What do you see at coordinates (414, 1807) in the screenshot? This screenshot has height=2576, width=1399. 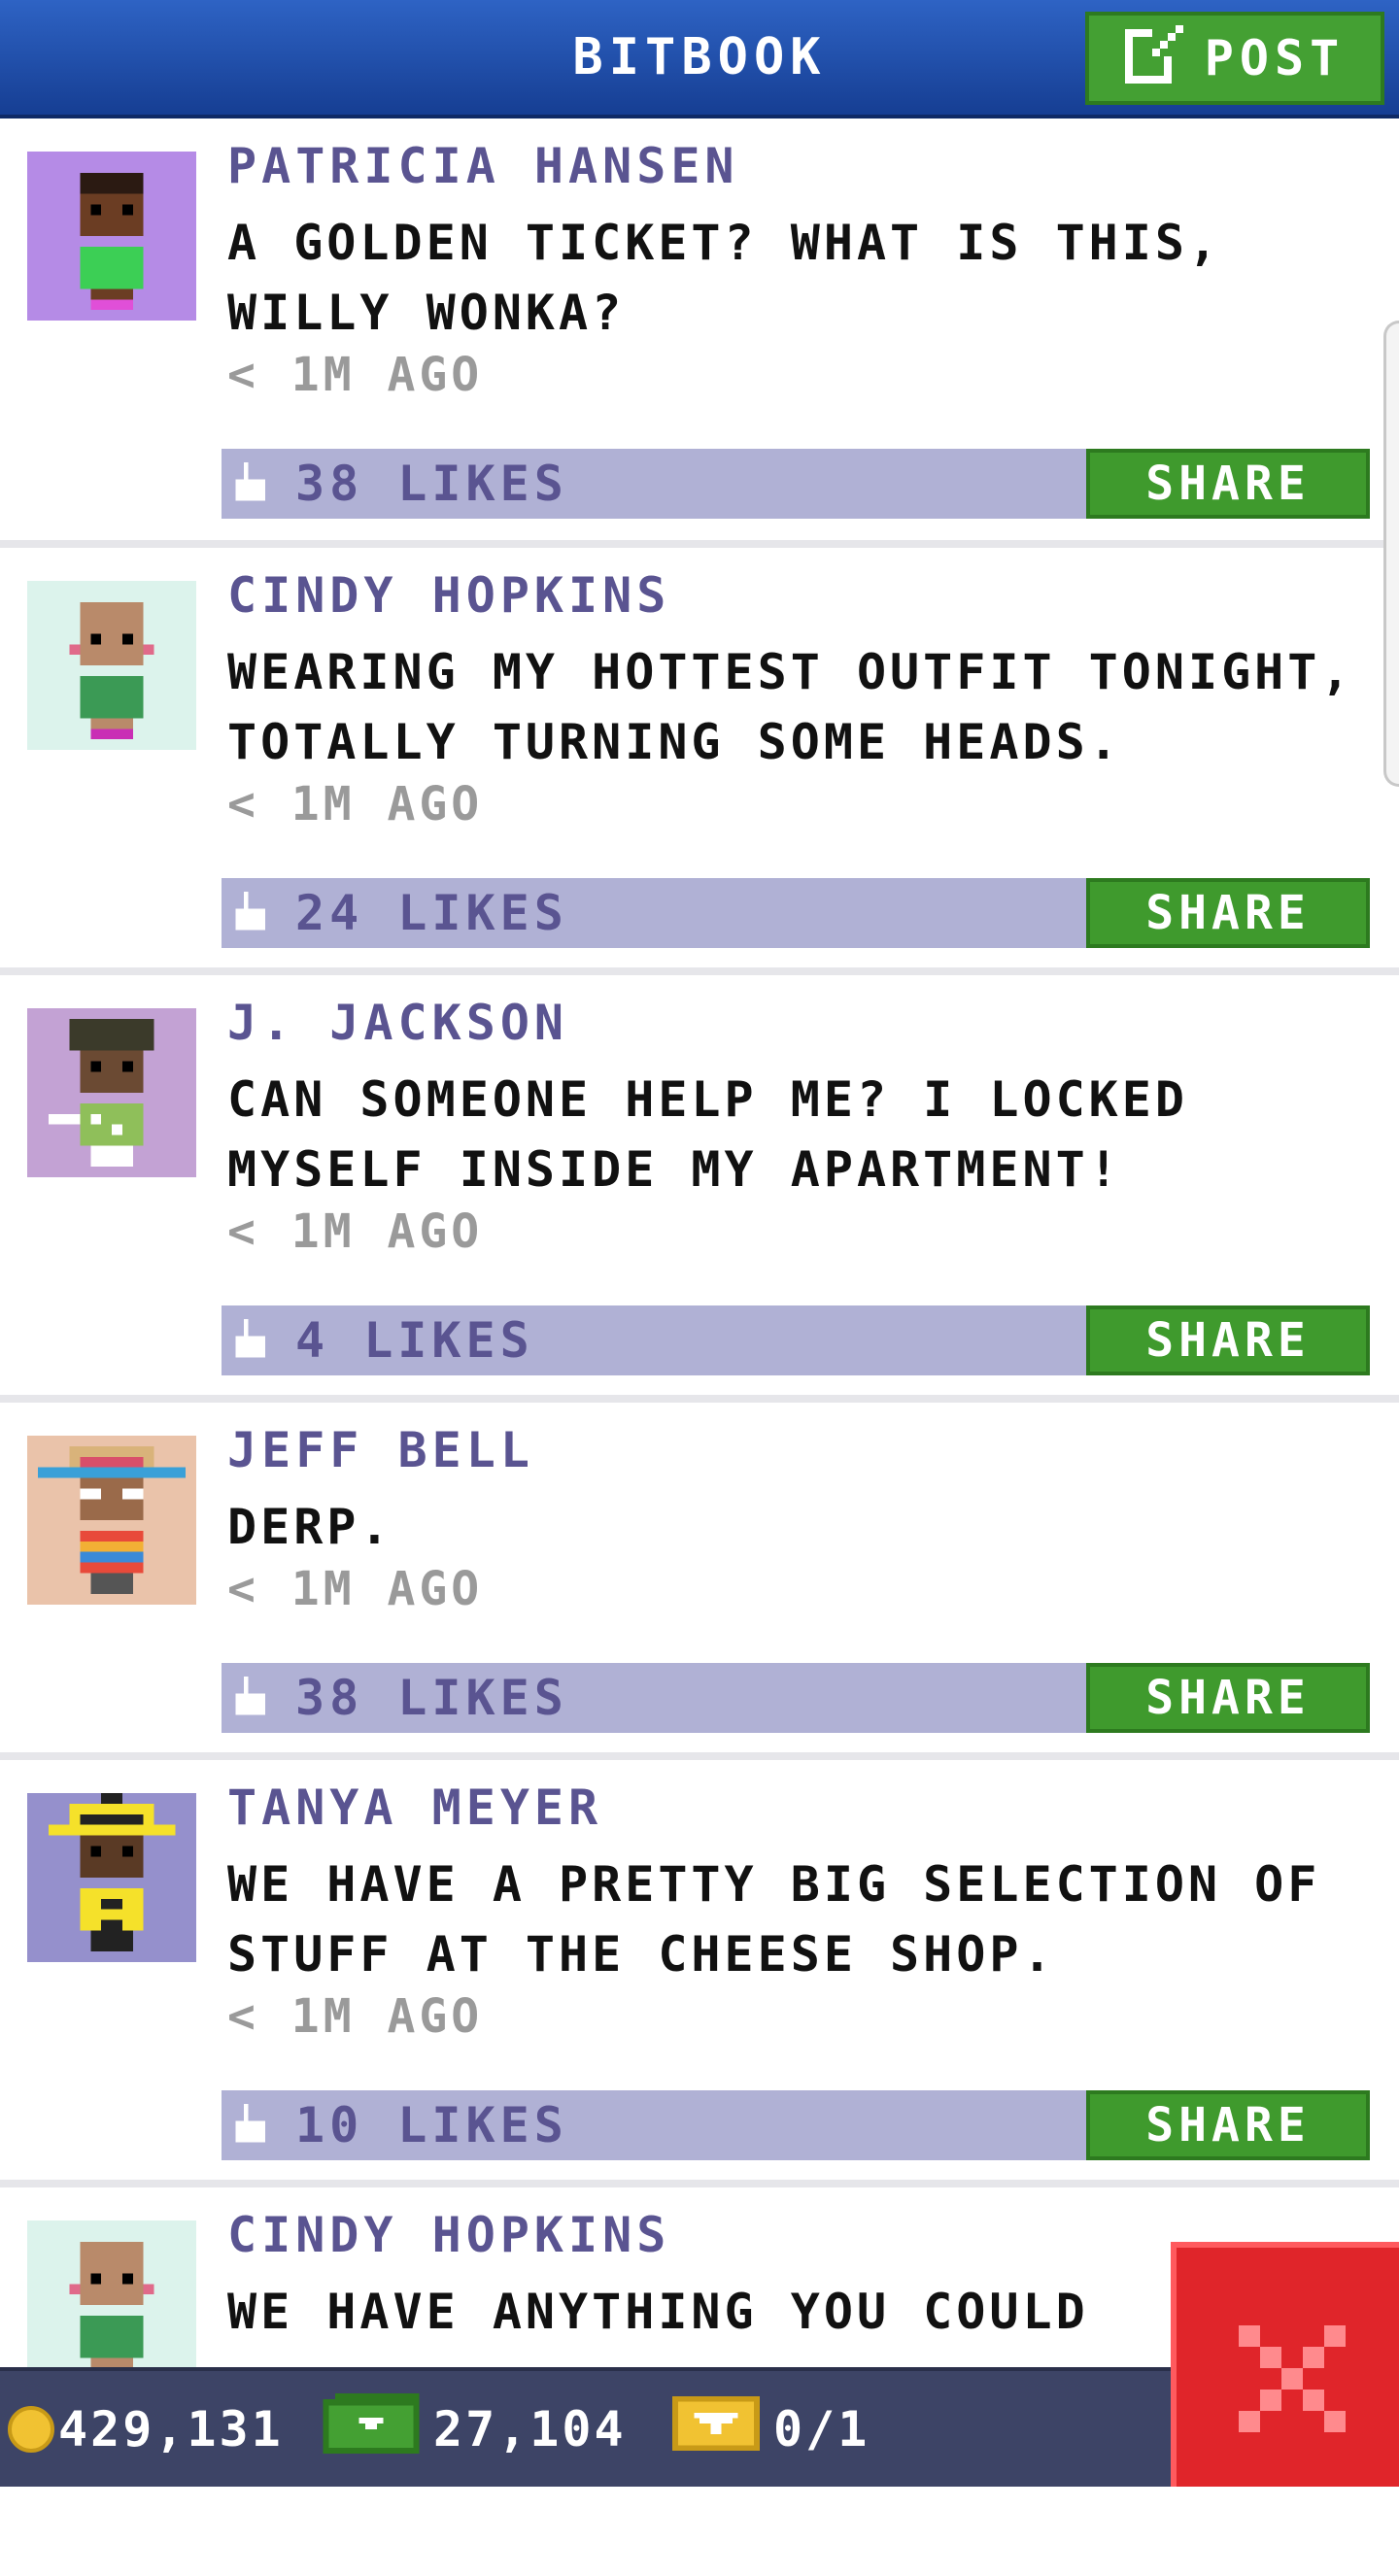 I see `post-author: TANYA MEYER` at bounding box center [414, 1807].